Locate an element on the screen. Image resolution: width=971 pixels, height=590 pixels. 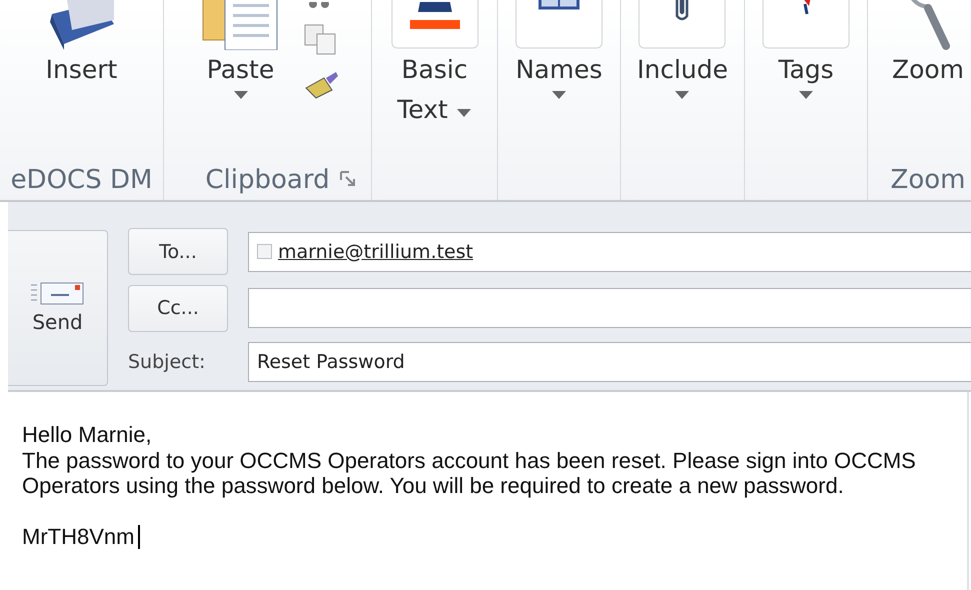
password-text: MrTH8Vnm is located at coordinates (78, 537).